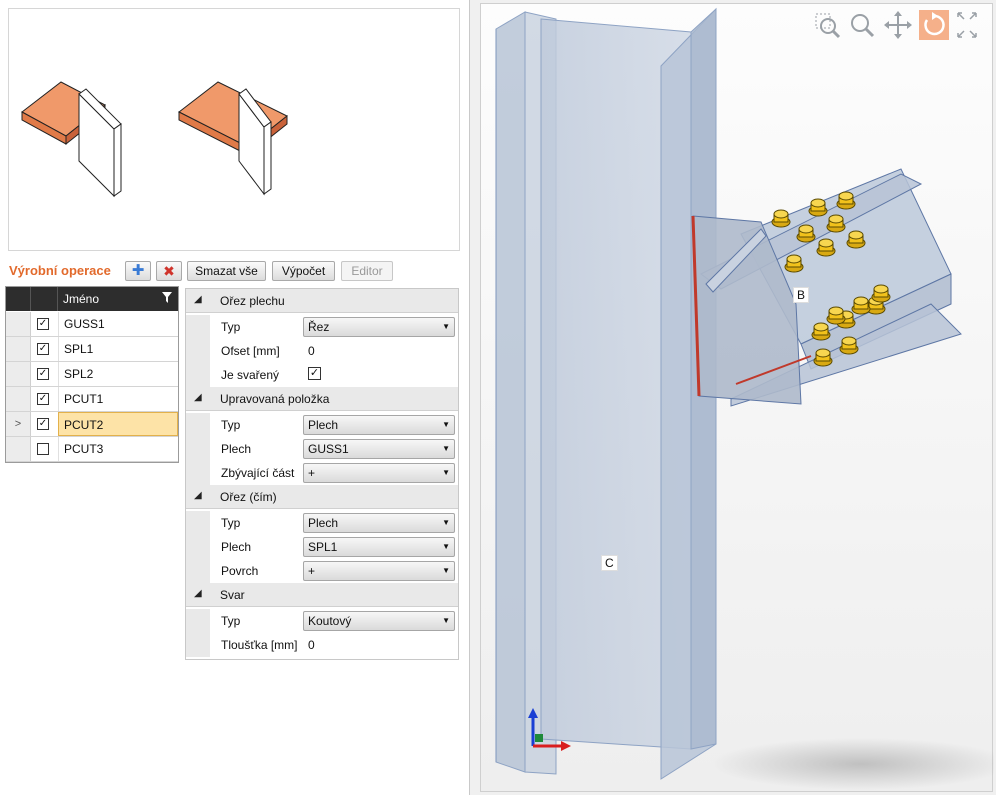  I want to click on grid-header-indicator, so click(18, 299).